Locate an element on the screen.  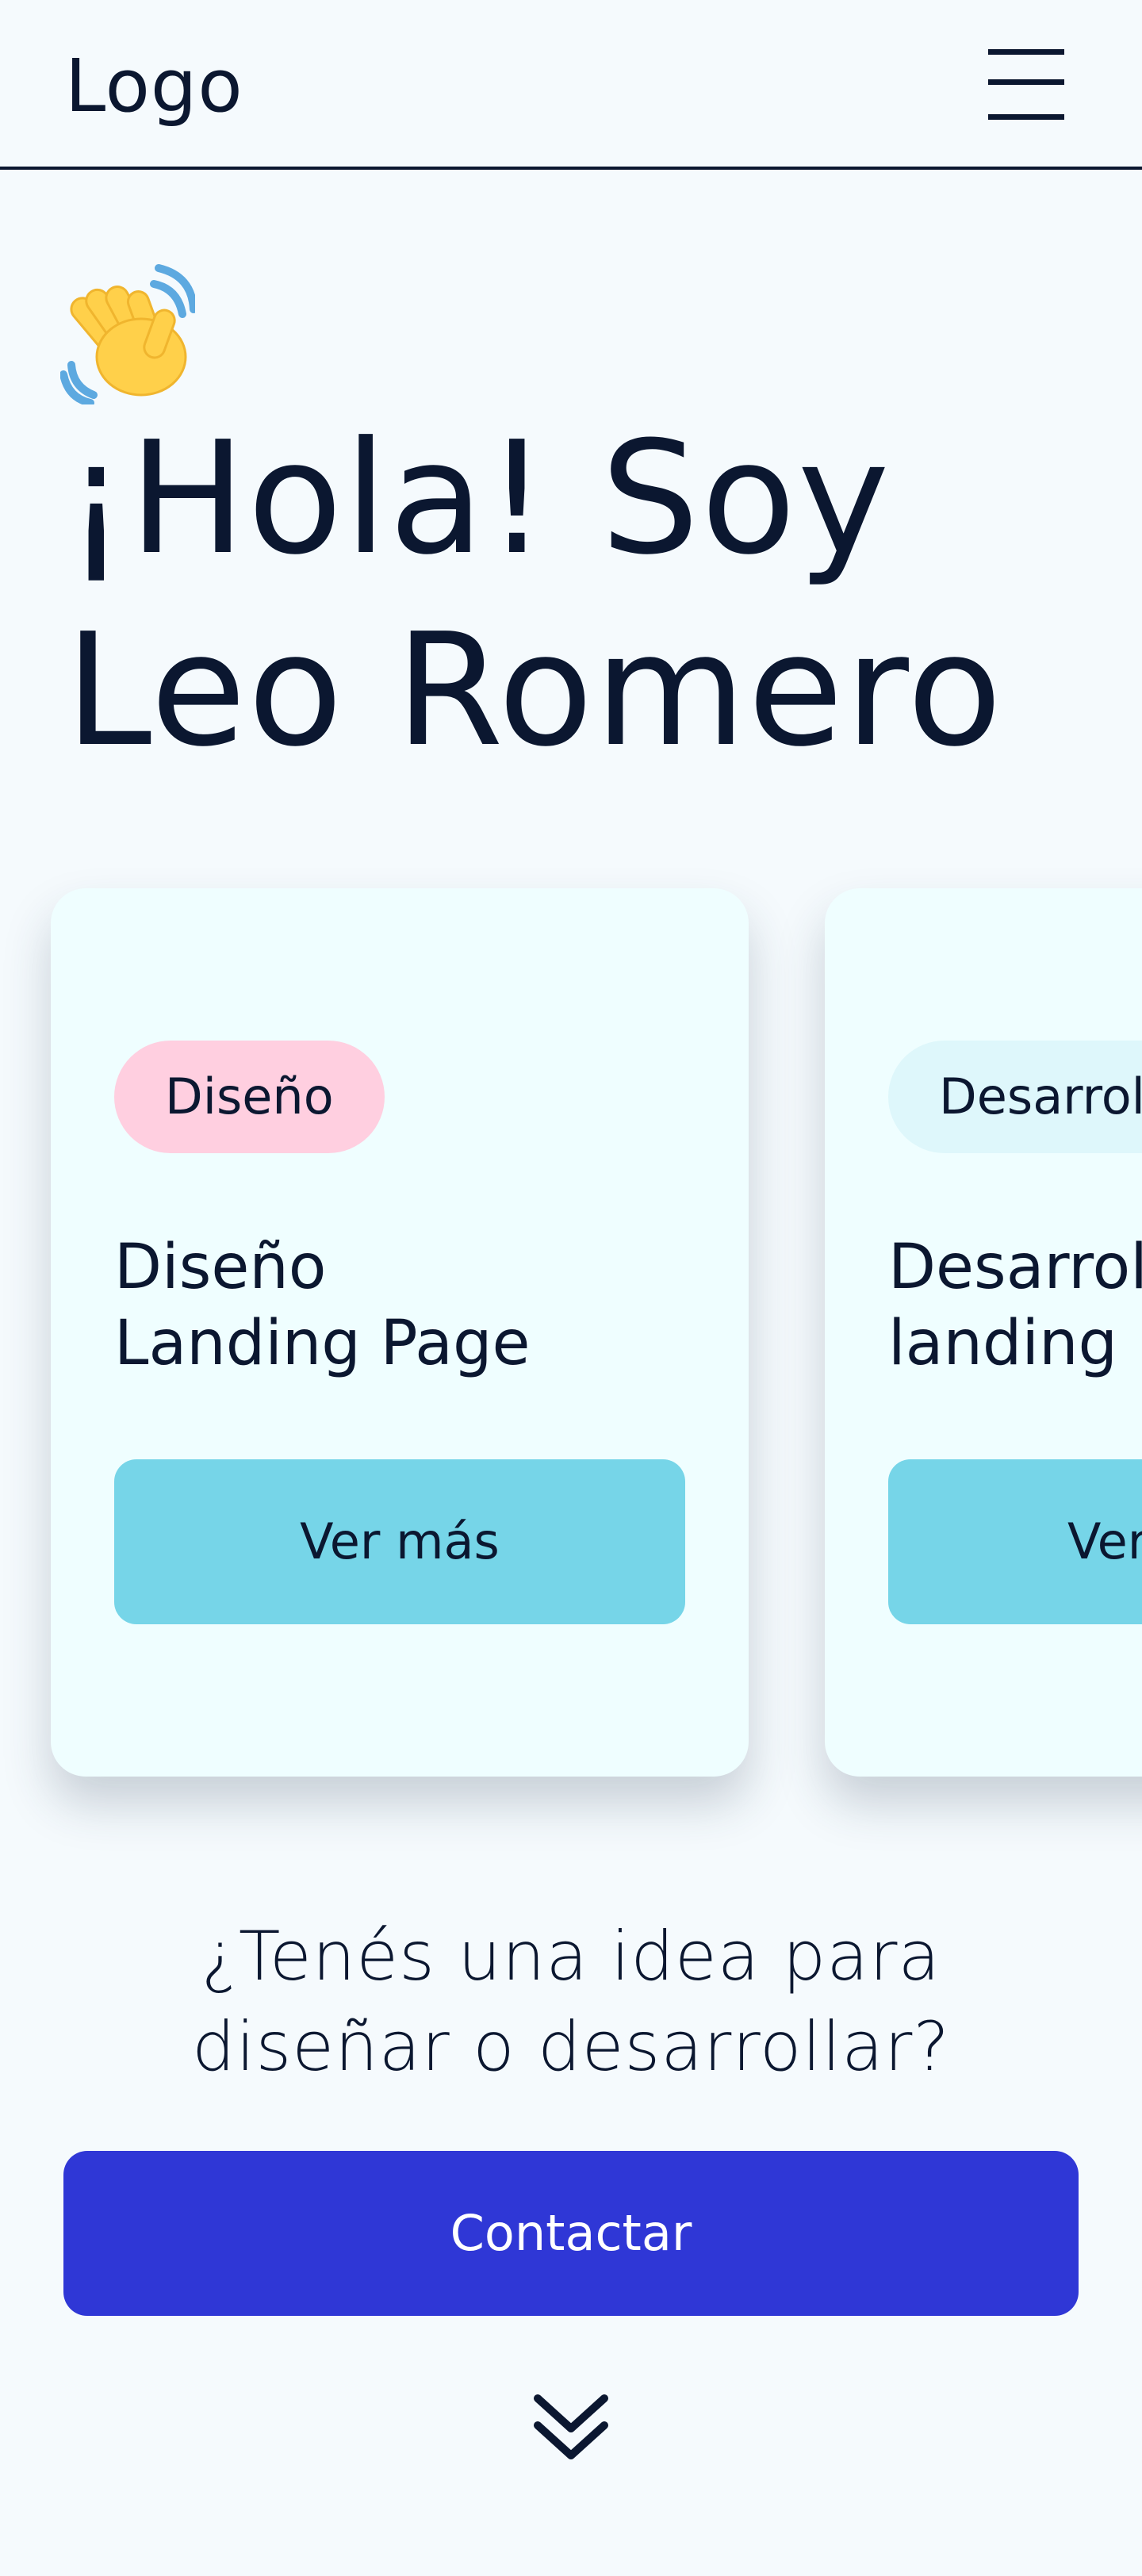
hero-title-line-1: ¡Hola! Soy is located at coordinates (478, 499).